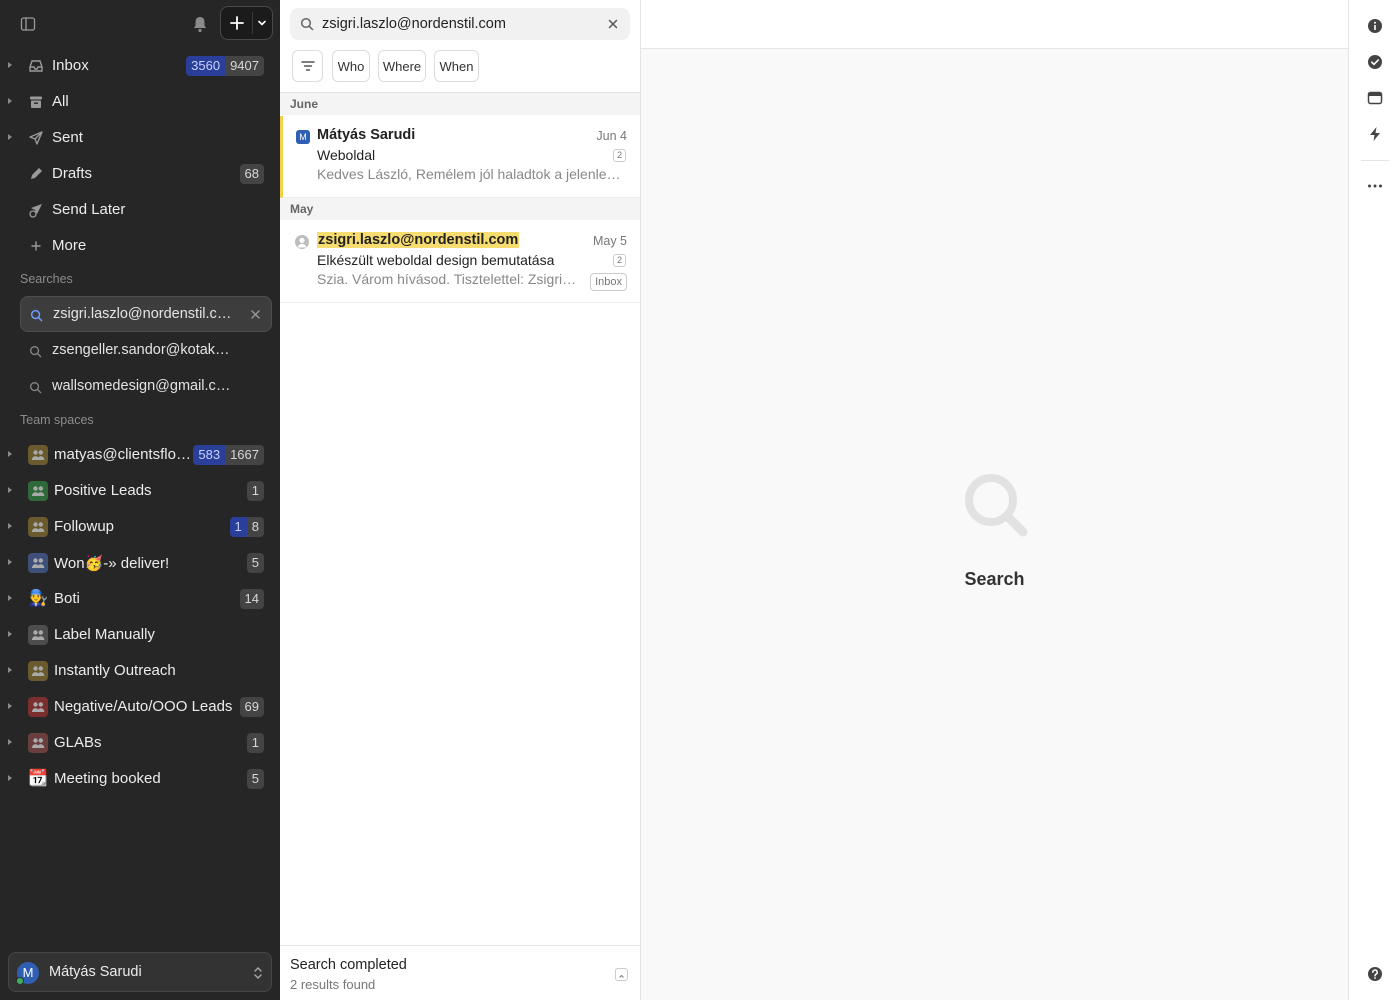  Describe the element at coordinates (1375, 974) in the screenshot. I see `help-icon` at that location.